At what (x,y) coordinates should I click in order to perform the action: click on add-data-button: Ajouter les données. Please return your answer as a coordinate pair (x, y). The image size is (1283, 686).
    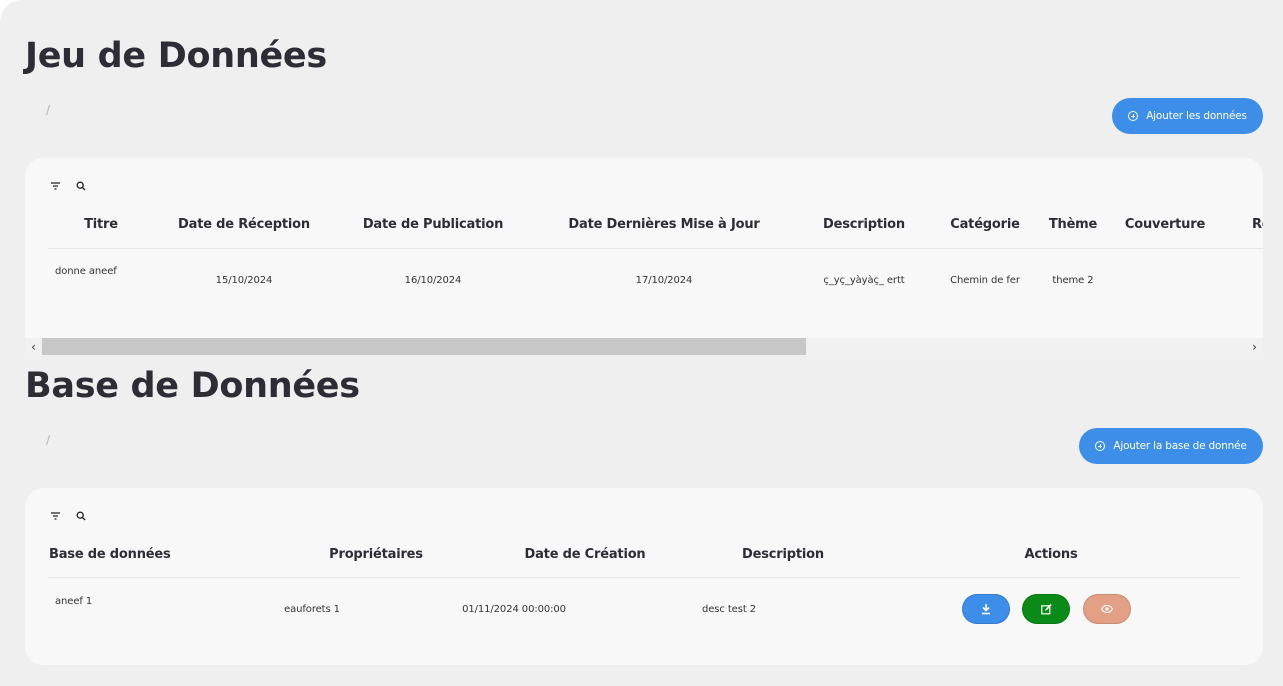
    Looking at the image, I should click on (1187, 116).